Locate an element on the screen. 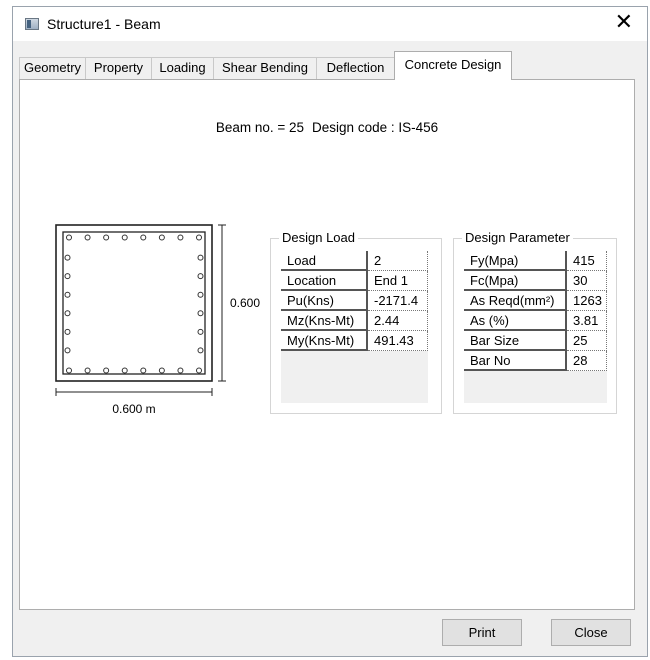 The image size is (650, 660). print-button: Print is located at coordinates (482, 632).